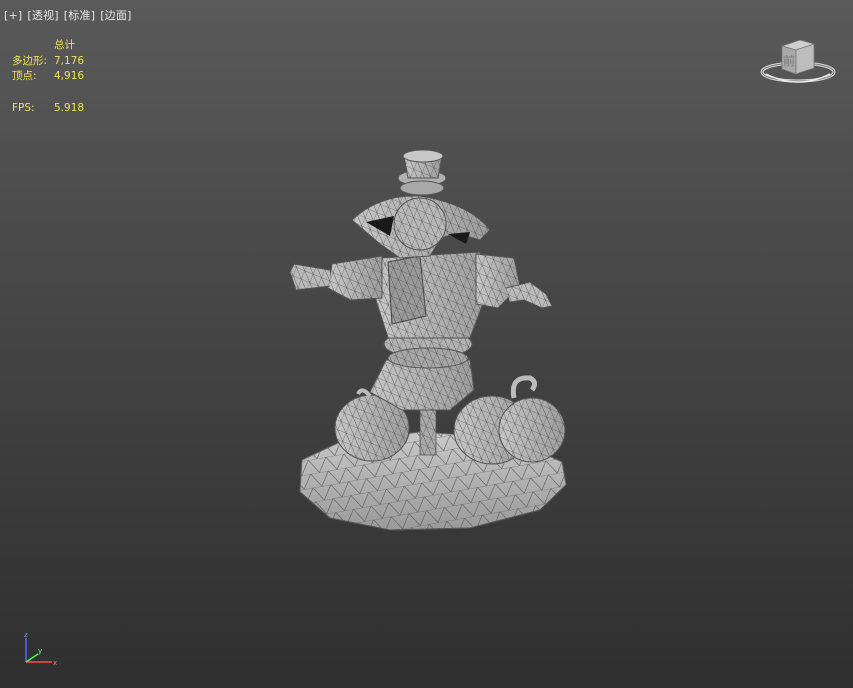 This screenshot has height=688, width=853. I want to click on axis-tripod: z x y, so click(40, 649).